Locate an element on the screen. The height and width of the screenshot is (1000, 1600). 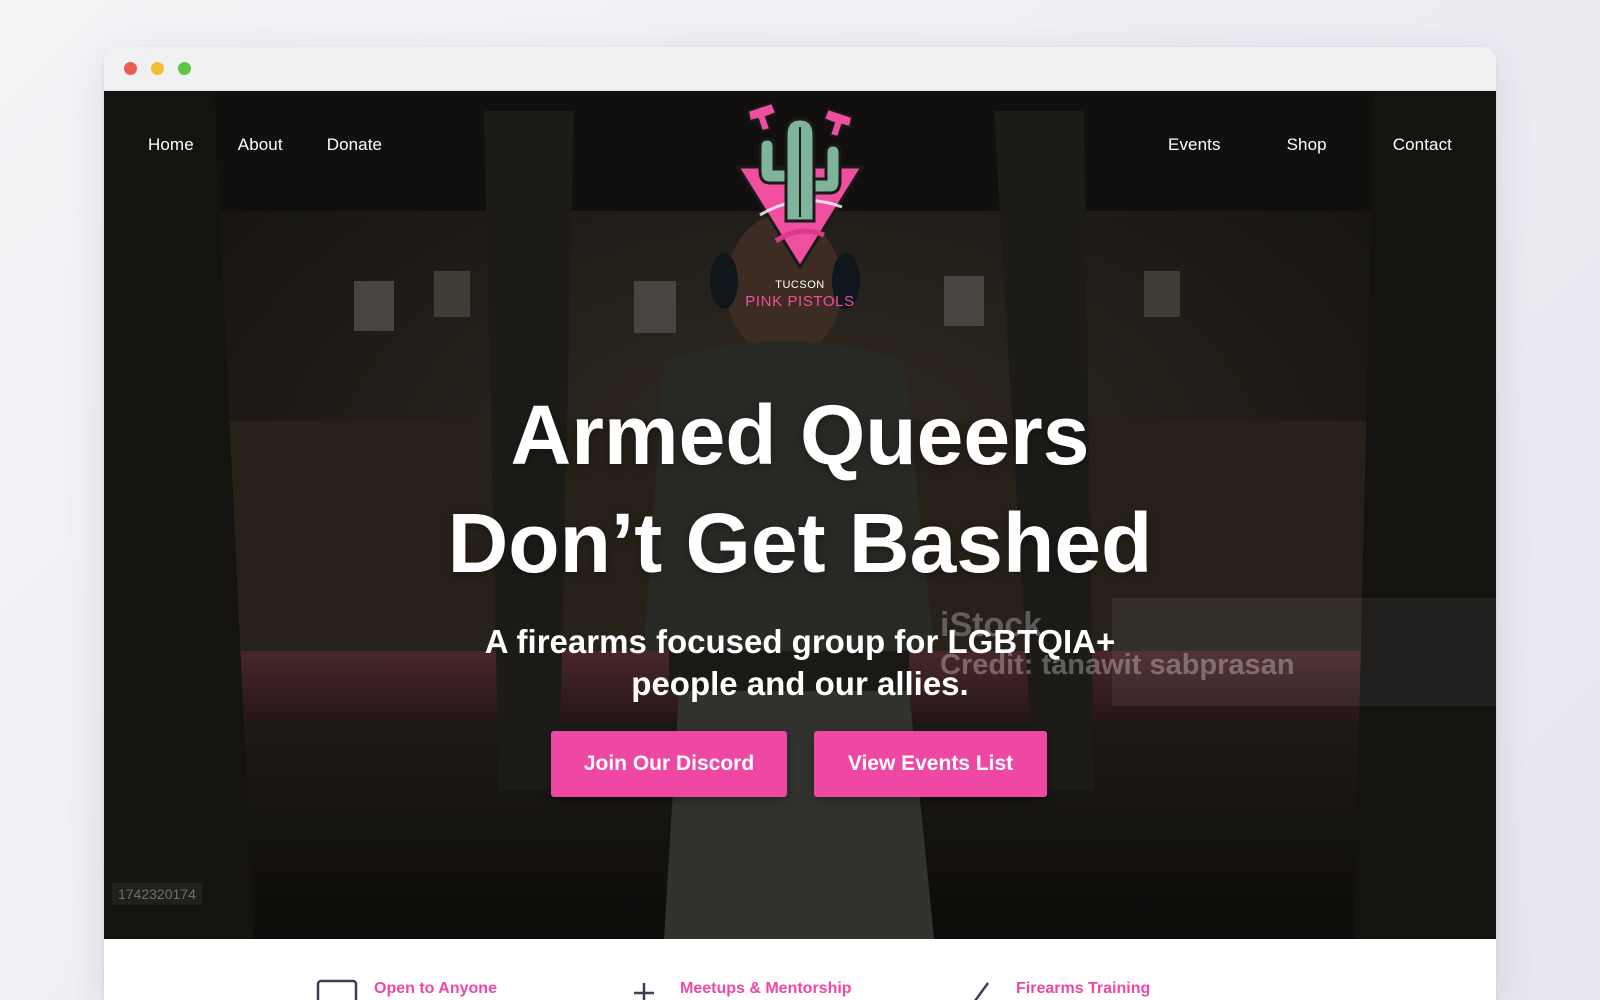
headline-line-2: Don’t Get Bashed is located at coordinates (800, 543).